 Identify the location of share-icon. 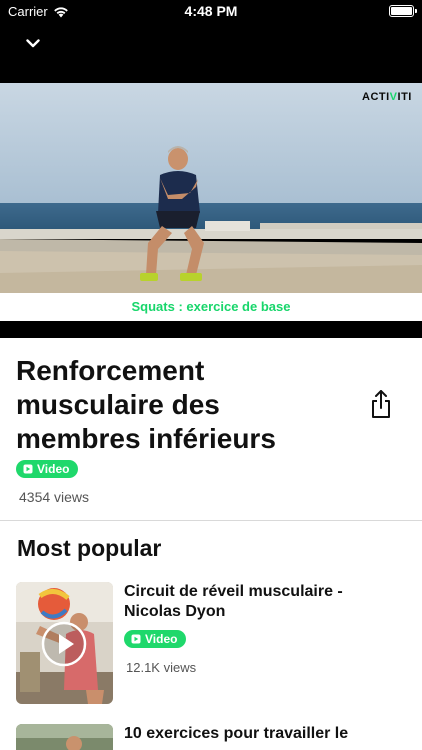
(381, 404).